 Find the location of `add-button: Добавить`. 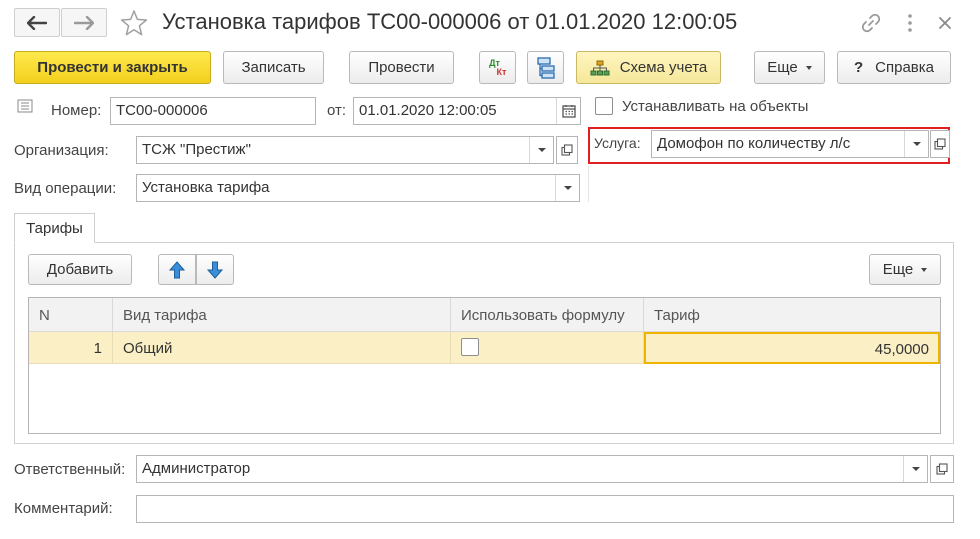

add-button: Добавить is located at coordinates (80, 269).